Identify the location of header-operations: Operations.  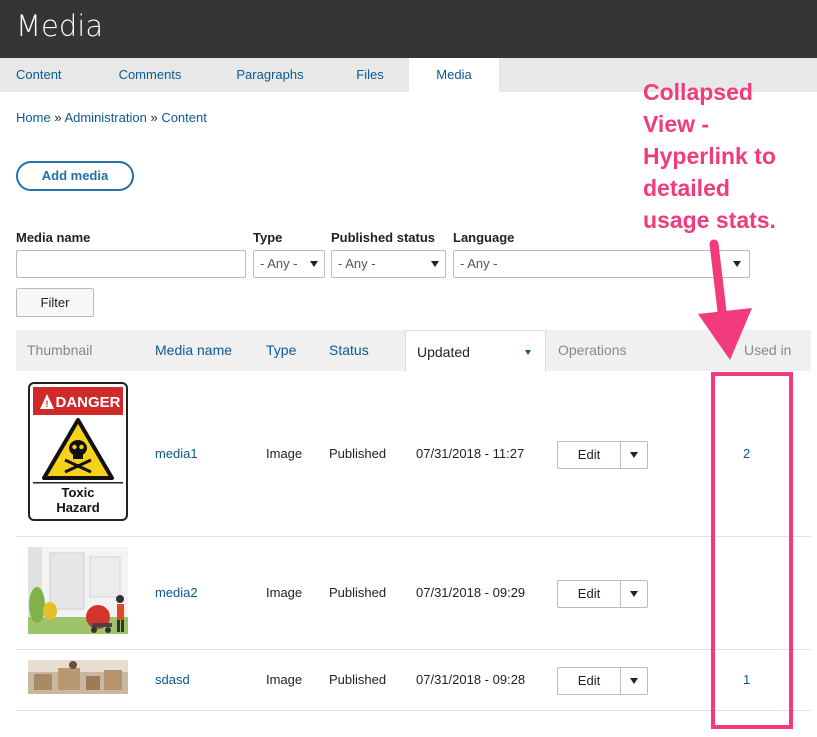
(592, 350).